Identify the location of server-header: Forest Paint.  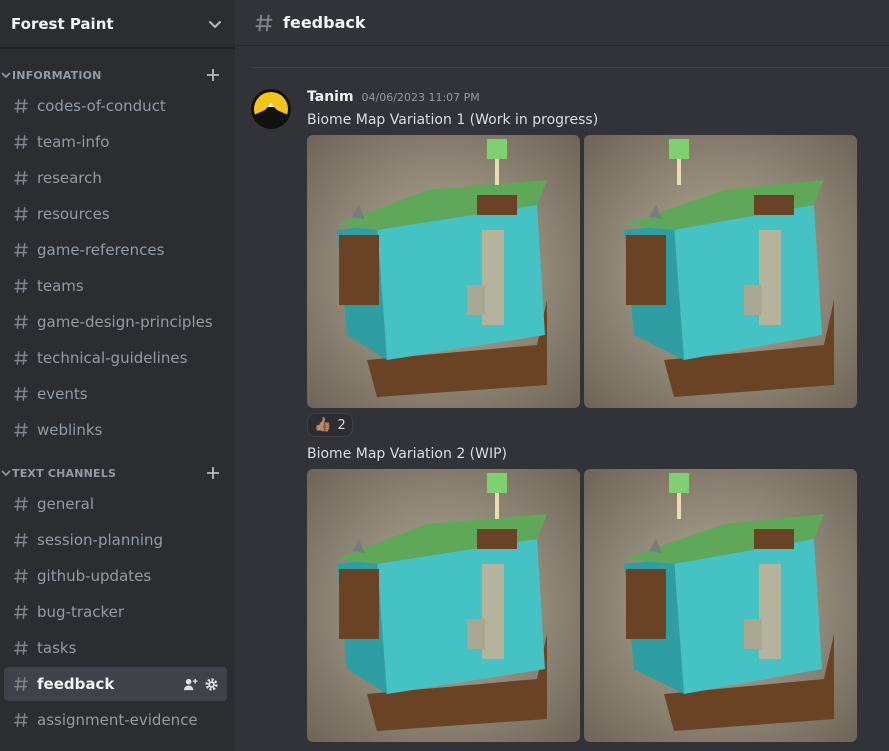
(117, 24).